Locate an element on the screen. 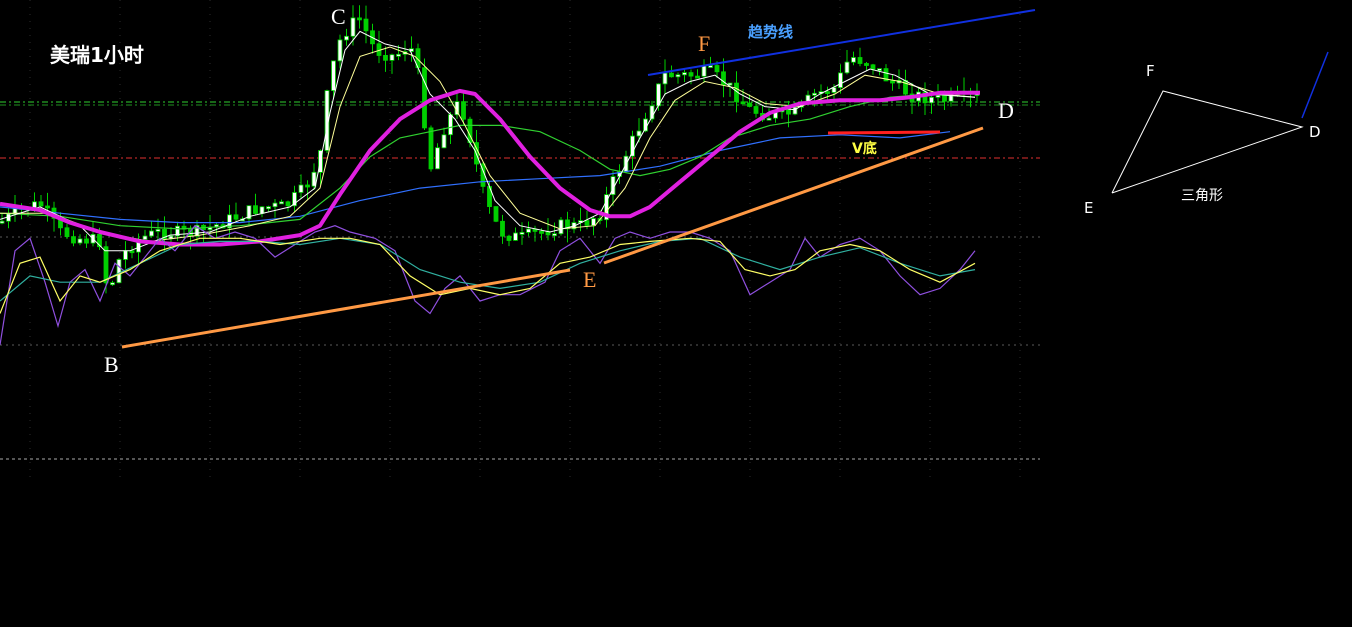  triangle-caption: 三角形 is located at coordinates (1202, 196).